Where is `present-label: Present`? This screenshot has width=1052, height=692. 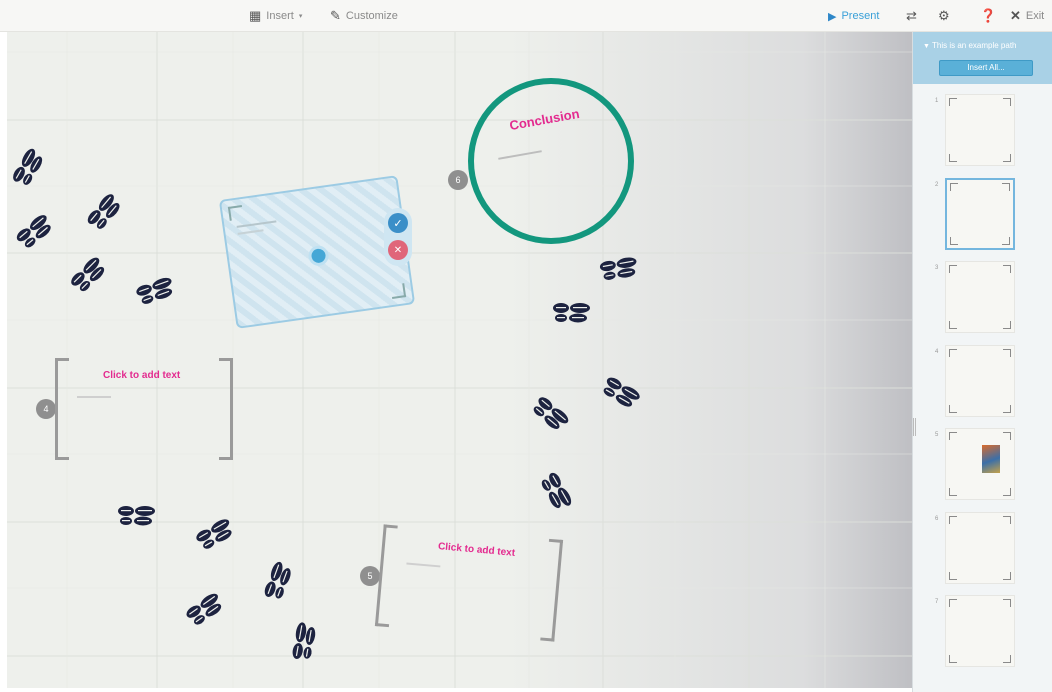
present-label: Present is located at coordinates (860, 16).